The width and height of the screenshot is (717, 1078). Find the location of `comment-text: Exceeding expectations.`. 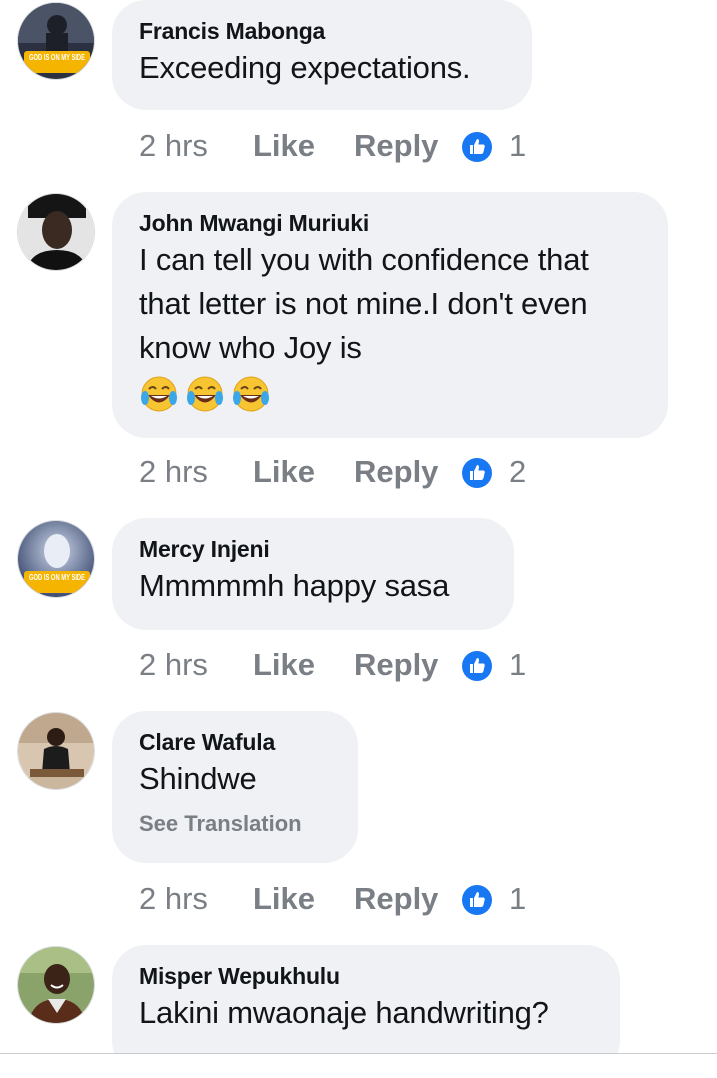

comment-text: Exceeding expectations. is located at coordinates (305, 67).